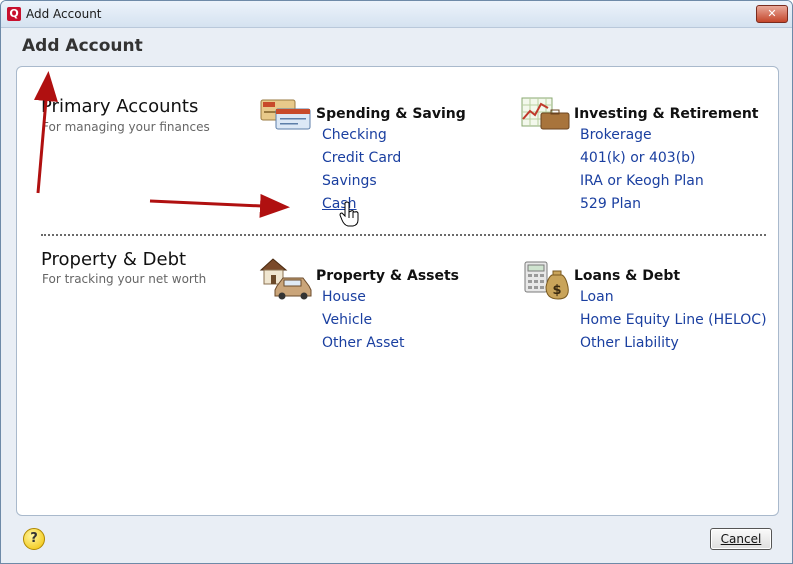 Image resolution: width=793 pixels, height=564 pixels. Describe the element at coordinates (45, 132) in the screenshot. I see `annotation-arrow-up` at that location.